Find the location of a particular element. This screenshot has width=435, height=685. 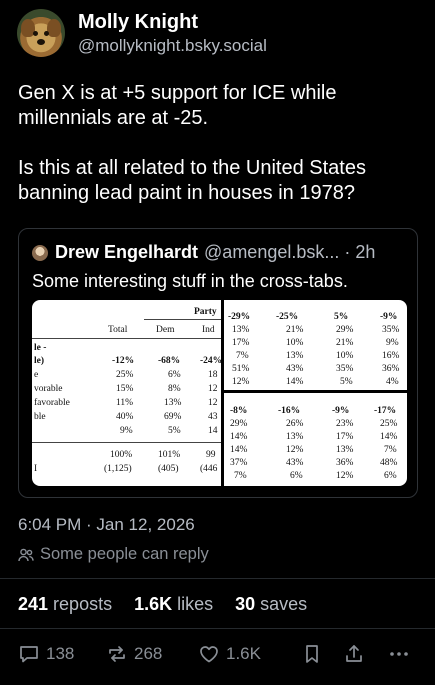

saves-label: saves is located at coordinates (284, 604).